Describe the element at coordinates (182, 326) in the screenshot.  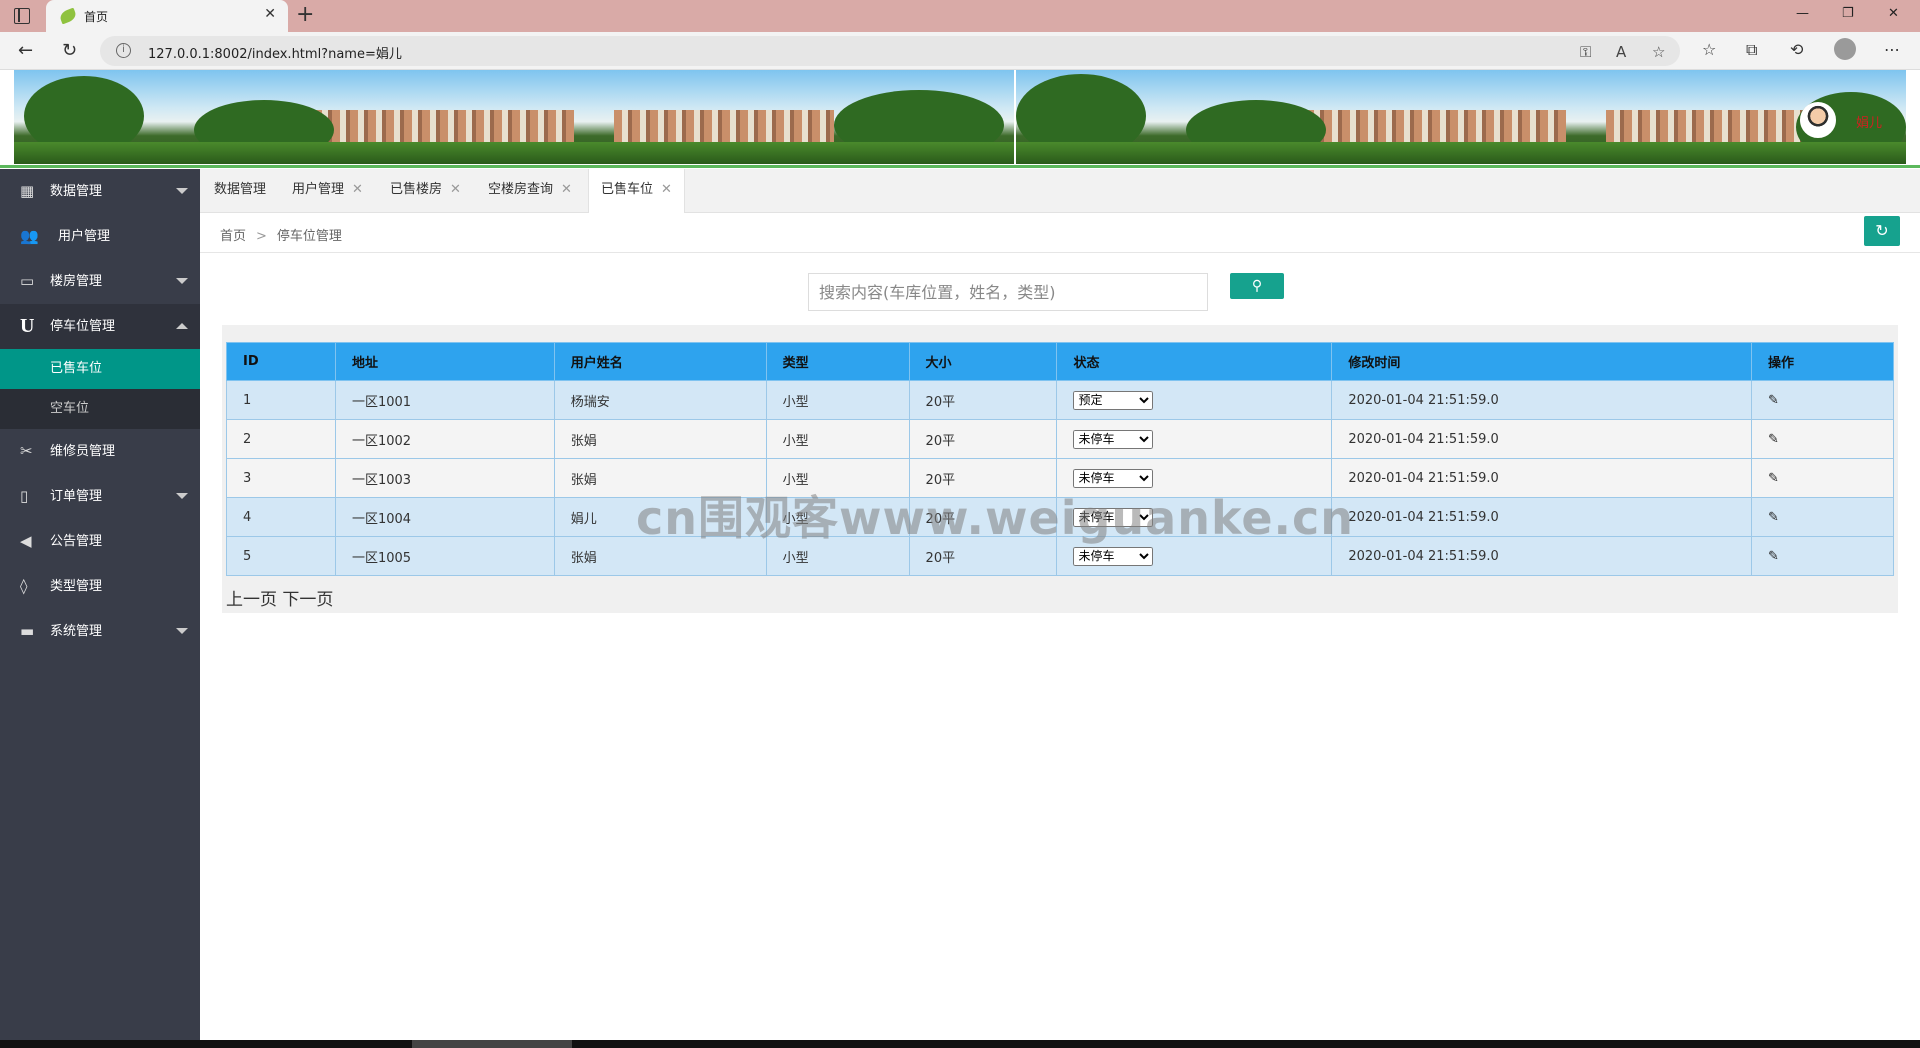
I see `chevron-up-icon` at that location.